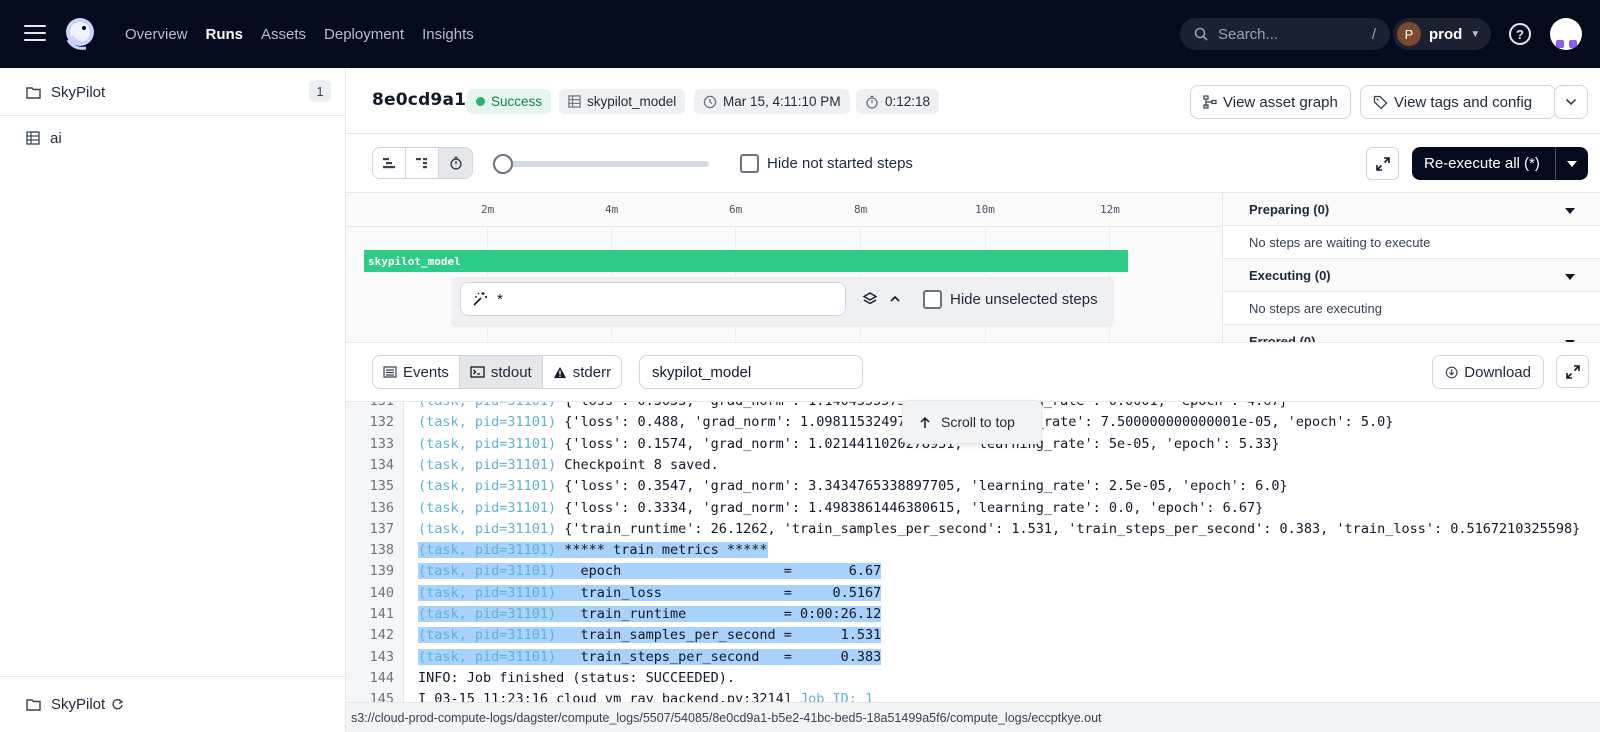 This screenshot has width=1600, height=732. Describe the element at coordinates (749, 163) in the screenshot. I see `hide-not-started-checkbox` at that location.